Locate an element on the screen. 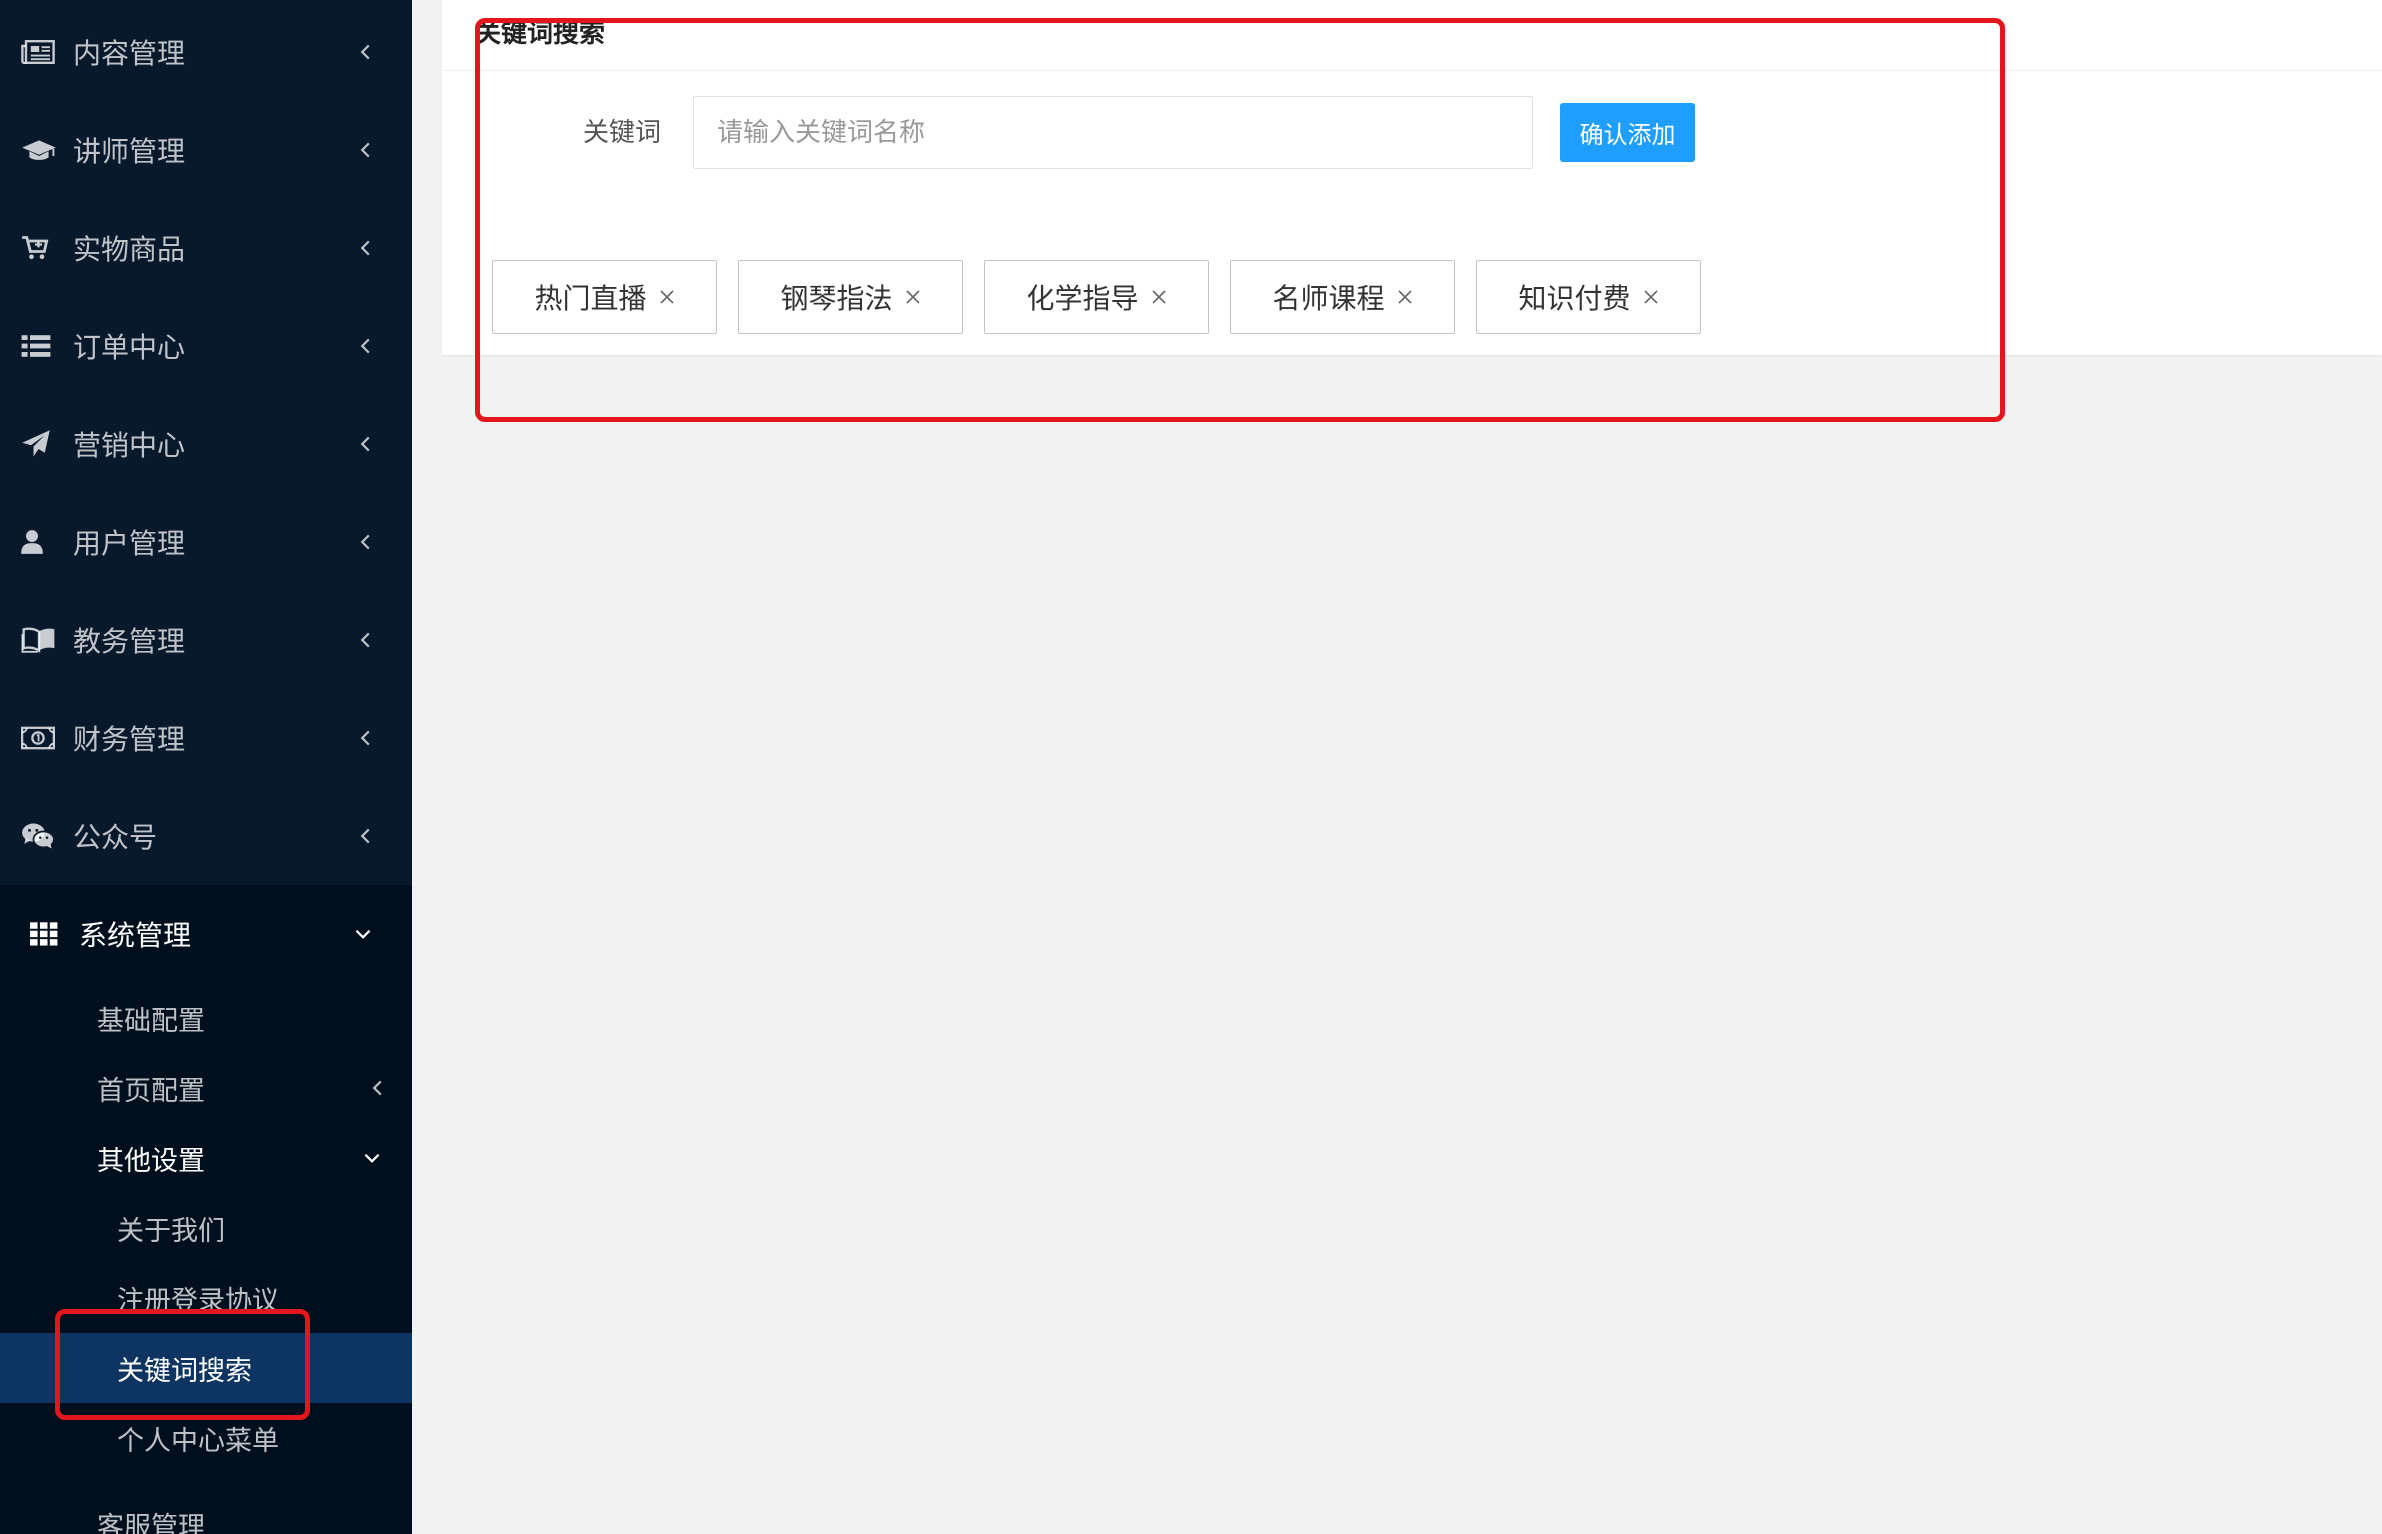 This screenshot has width=2382, height=1534. sidebar-item-keyword-search: 关键词搜索 is located at coordinates (206, 1368).